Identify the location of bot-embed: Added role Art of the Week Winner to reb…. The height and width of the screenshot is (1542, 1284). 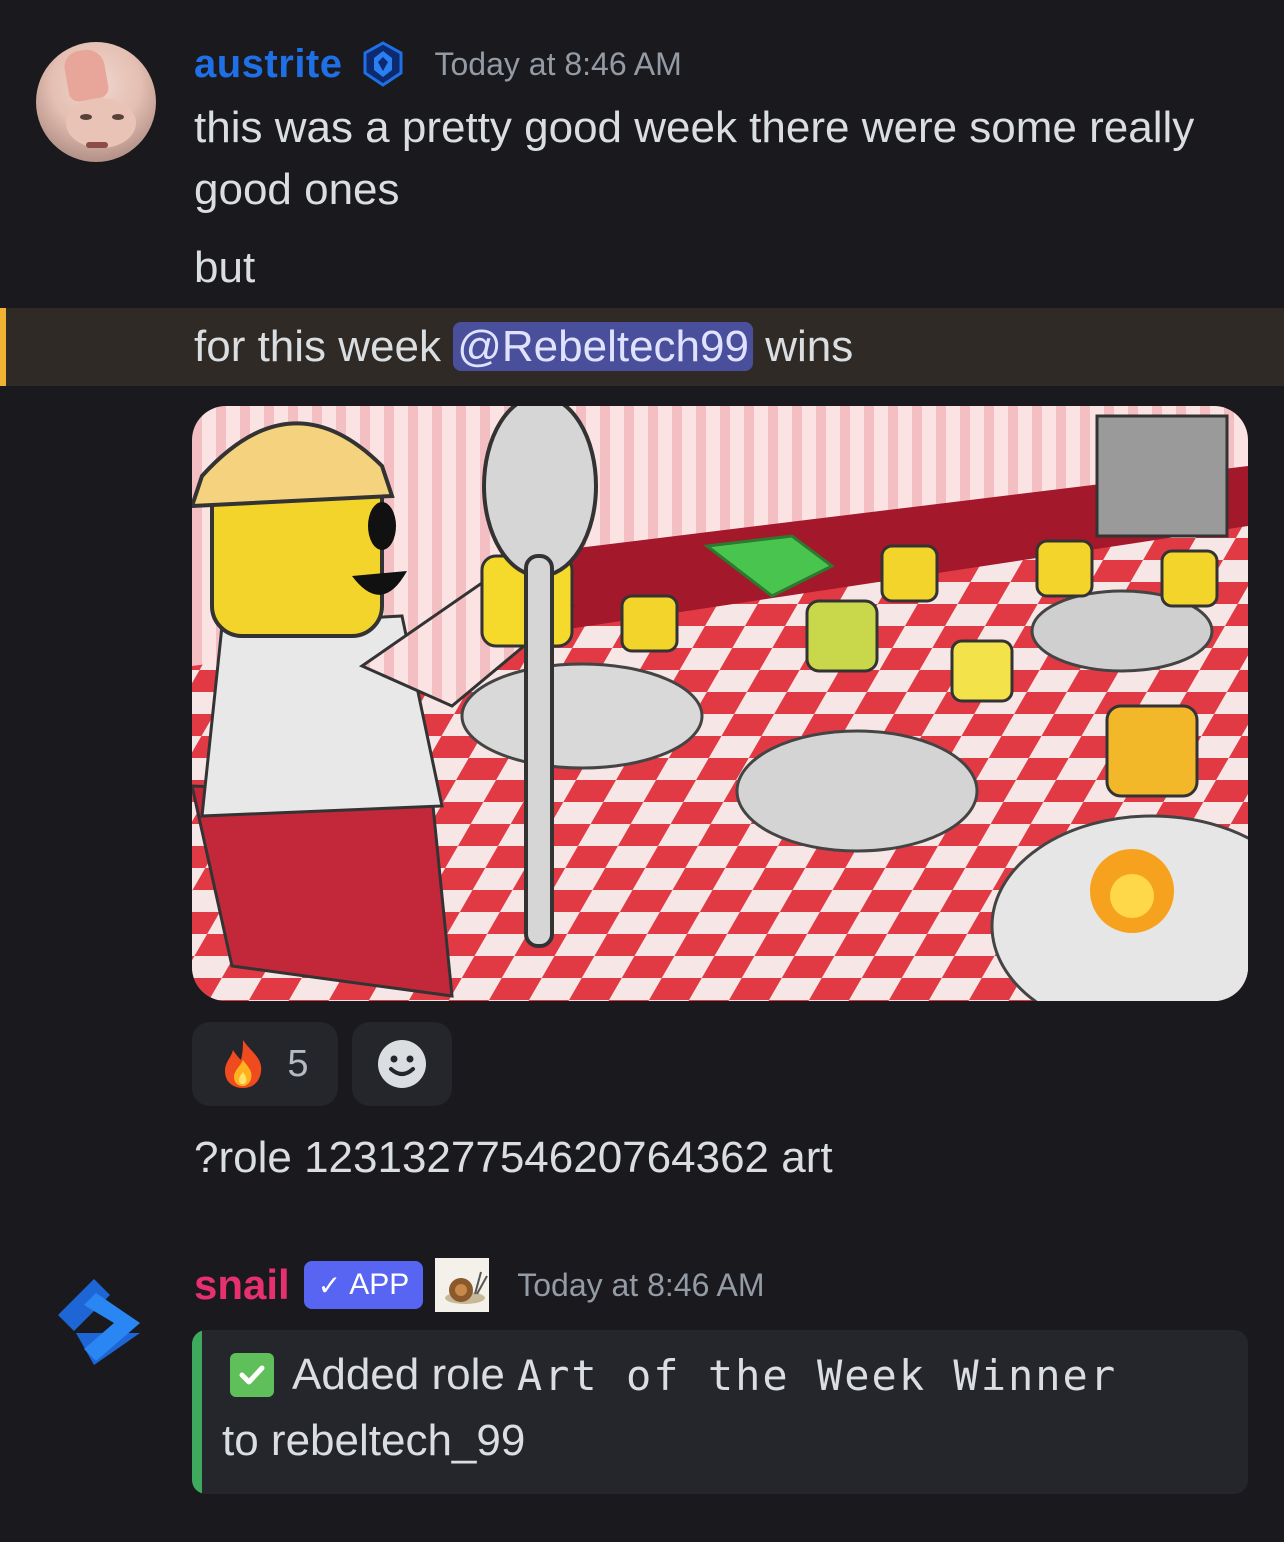
(720, 1412).